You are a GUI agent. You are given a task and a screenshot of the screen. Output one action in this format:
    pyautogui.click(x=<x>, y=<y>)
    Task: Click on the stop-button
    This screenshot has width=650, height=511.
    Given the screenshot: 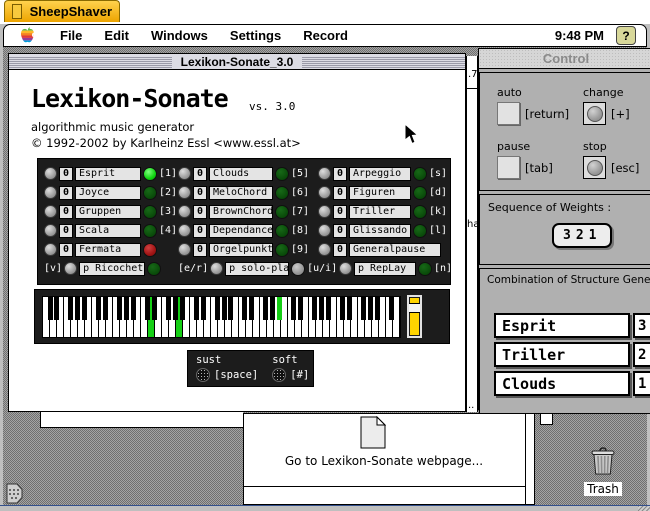 What is the action you would take?
    pyautogui.click(x=594, y=167)
    